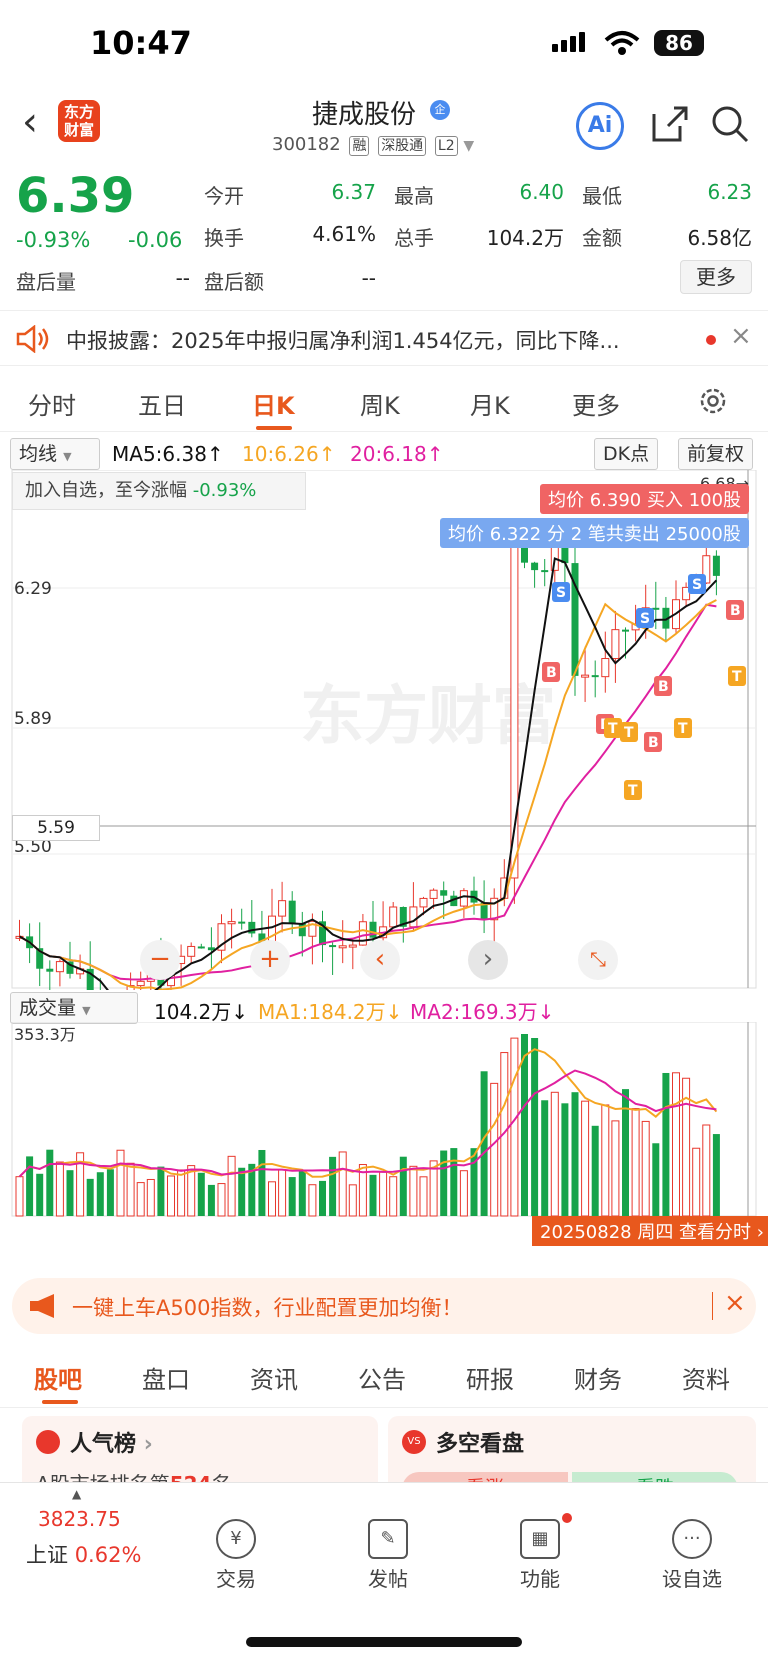  What do you see at coordinates (270, 960) in the screenshot?
I see `zoom-in-button: +` at bounding box center [270, 960].